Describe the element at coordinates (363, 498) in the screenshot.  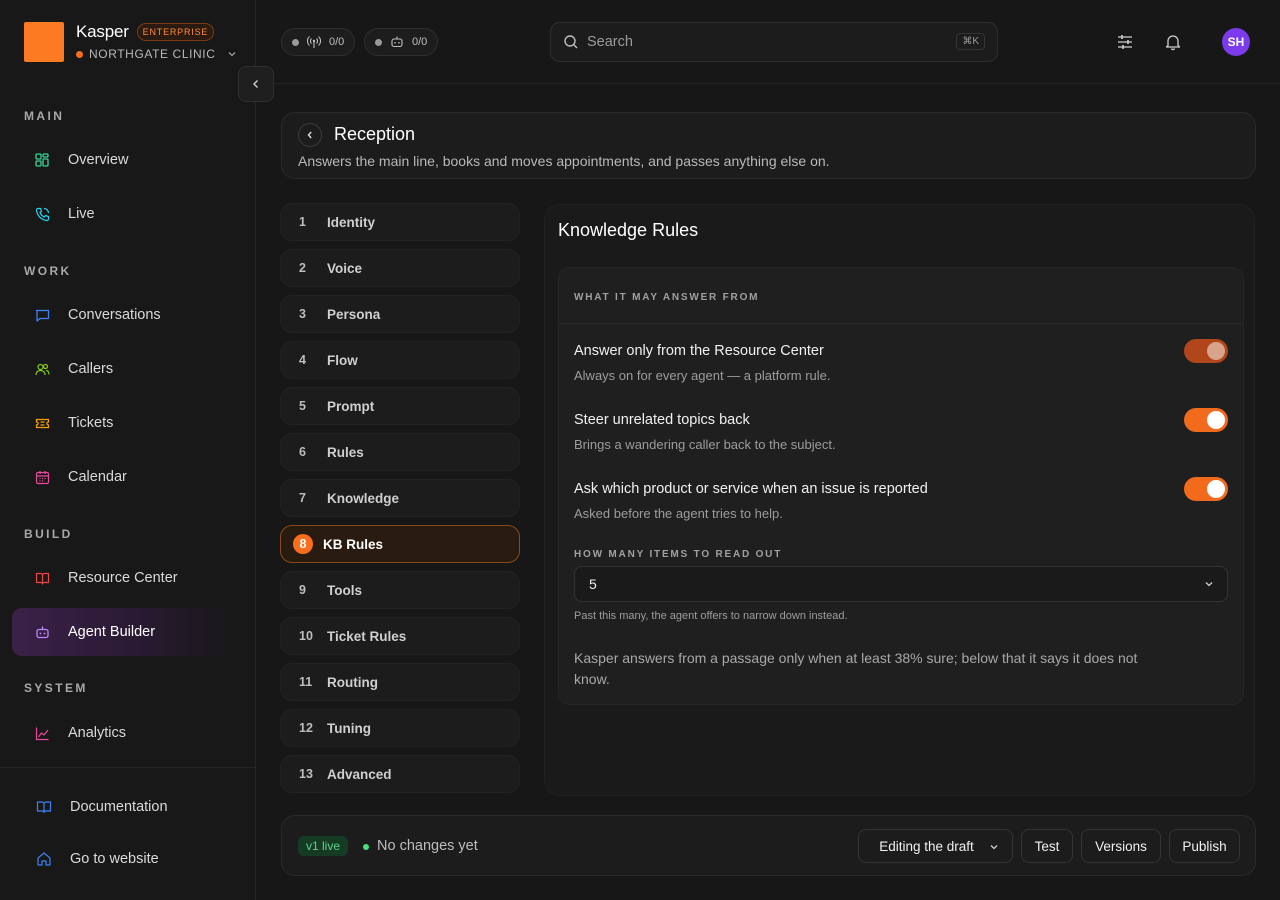
I see `step-label: Knowledge` at that location.